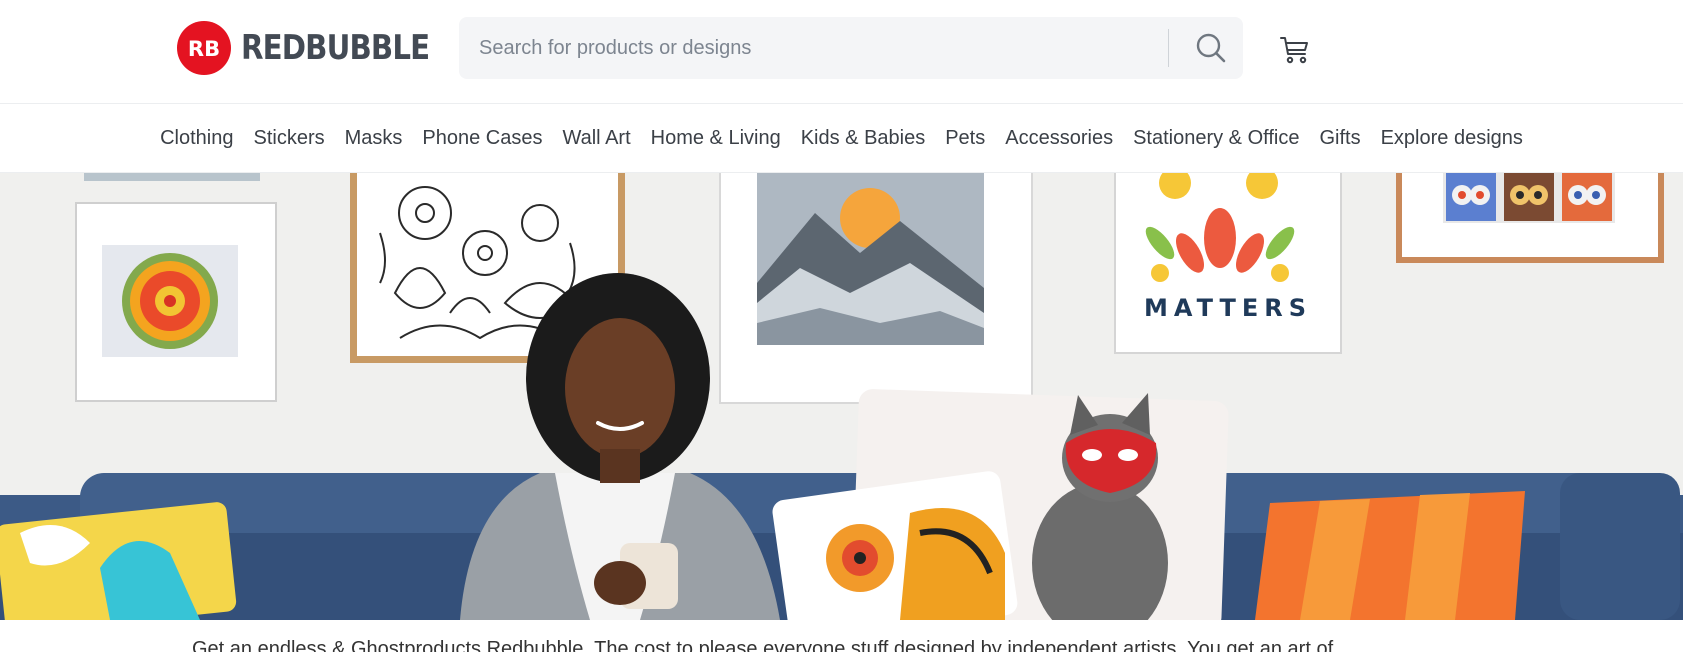 The height and width of the screenshot is (652, 1683). I want to click on search-divider, so click(1168, 48).